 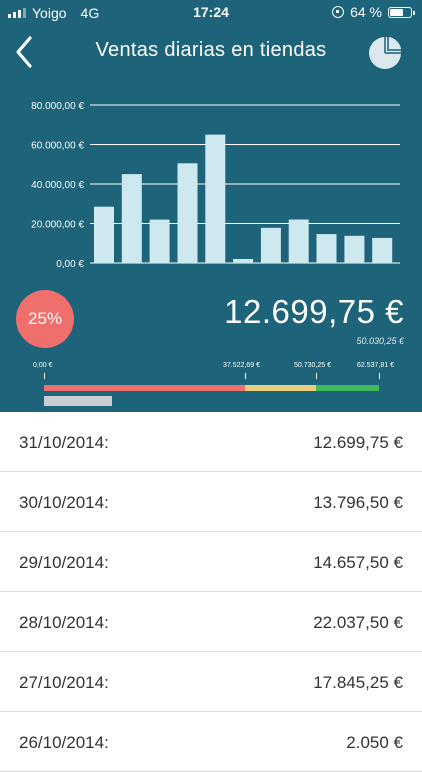 I want to click on battery-icon, so click(x=401, y=12).